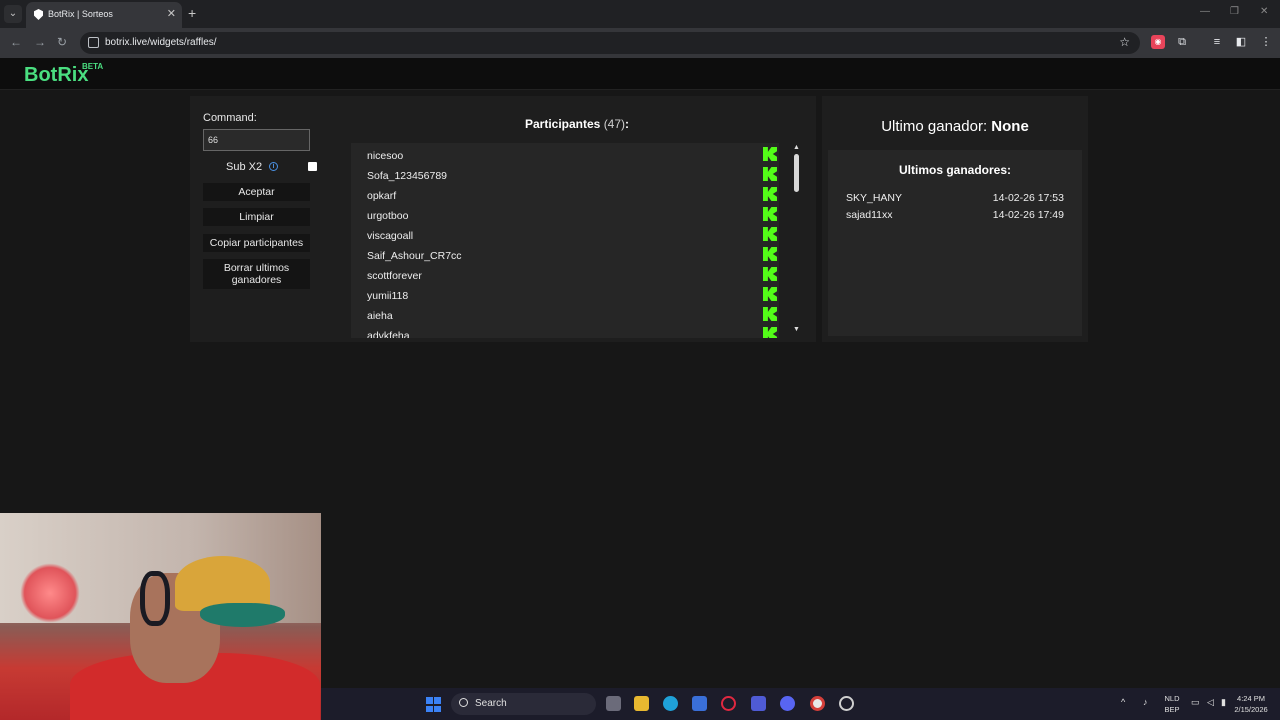 The image size is (1280, 720). I want to click on participant-name: scottforever, so click(394, 276).